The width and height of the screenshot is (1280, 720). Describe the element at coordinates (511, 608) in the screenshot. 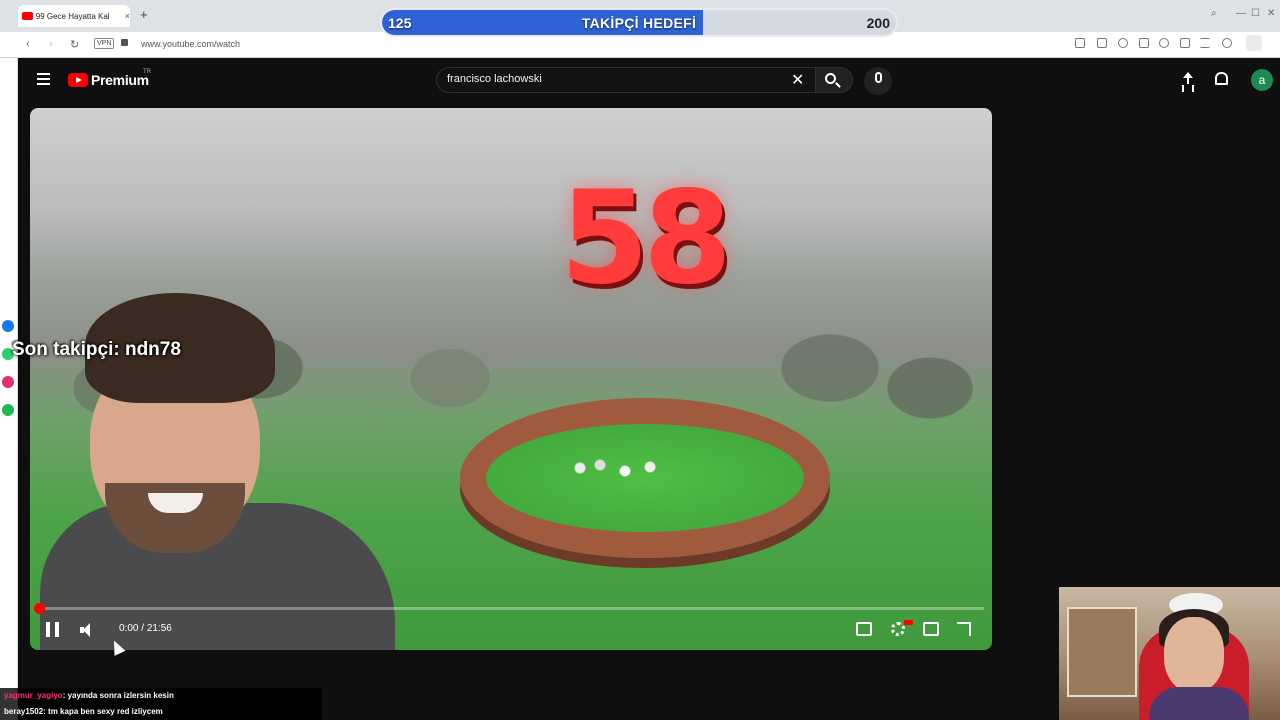

I see `video-progress-bar` at that location.